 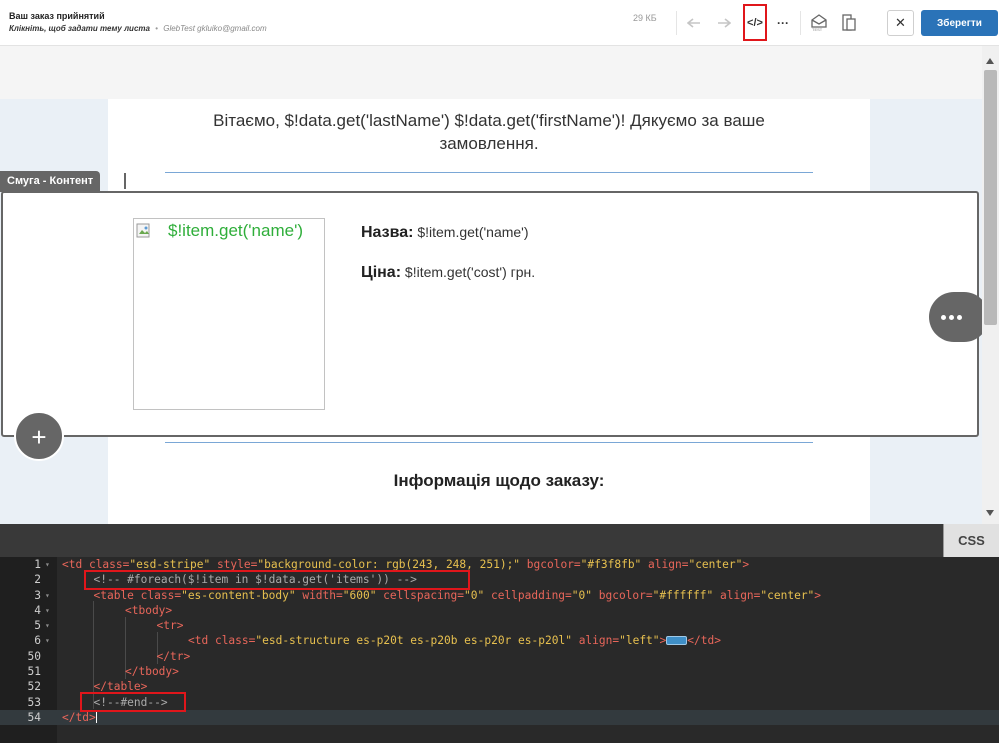 What do you see at coordinates (849, 22) in the screenshot?
I see `preview-button` at bounding box center [849, 22].